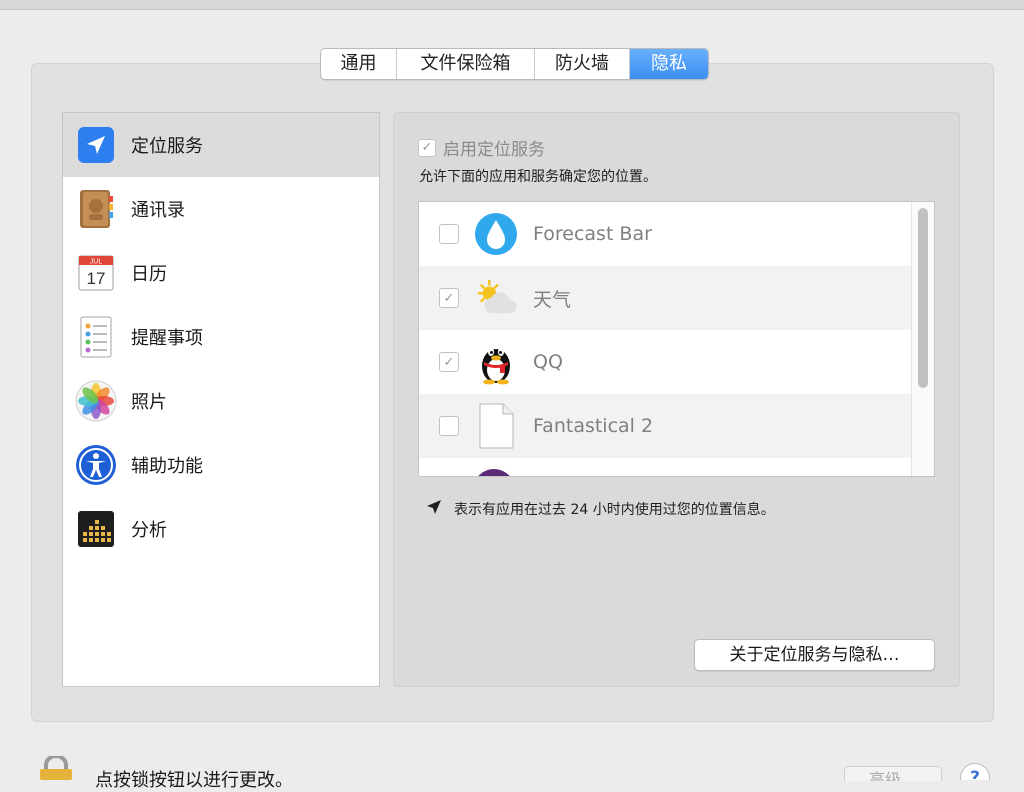 The width and height of the screenshot is (1024, 792). Describe the element at coordinates (221, 273) in the screenshot. I see `sidebar-item-calendar: JUL 17 日历` at that location.